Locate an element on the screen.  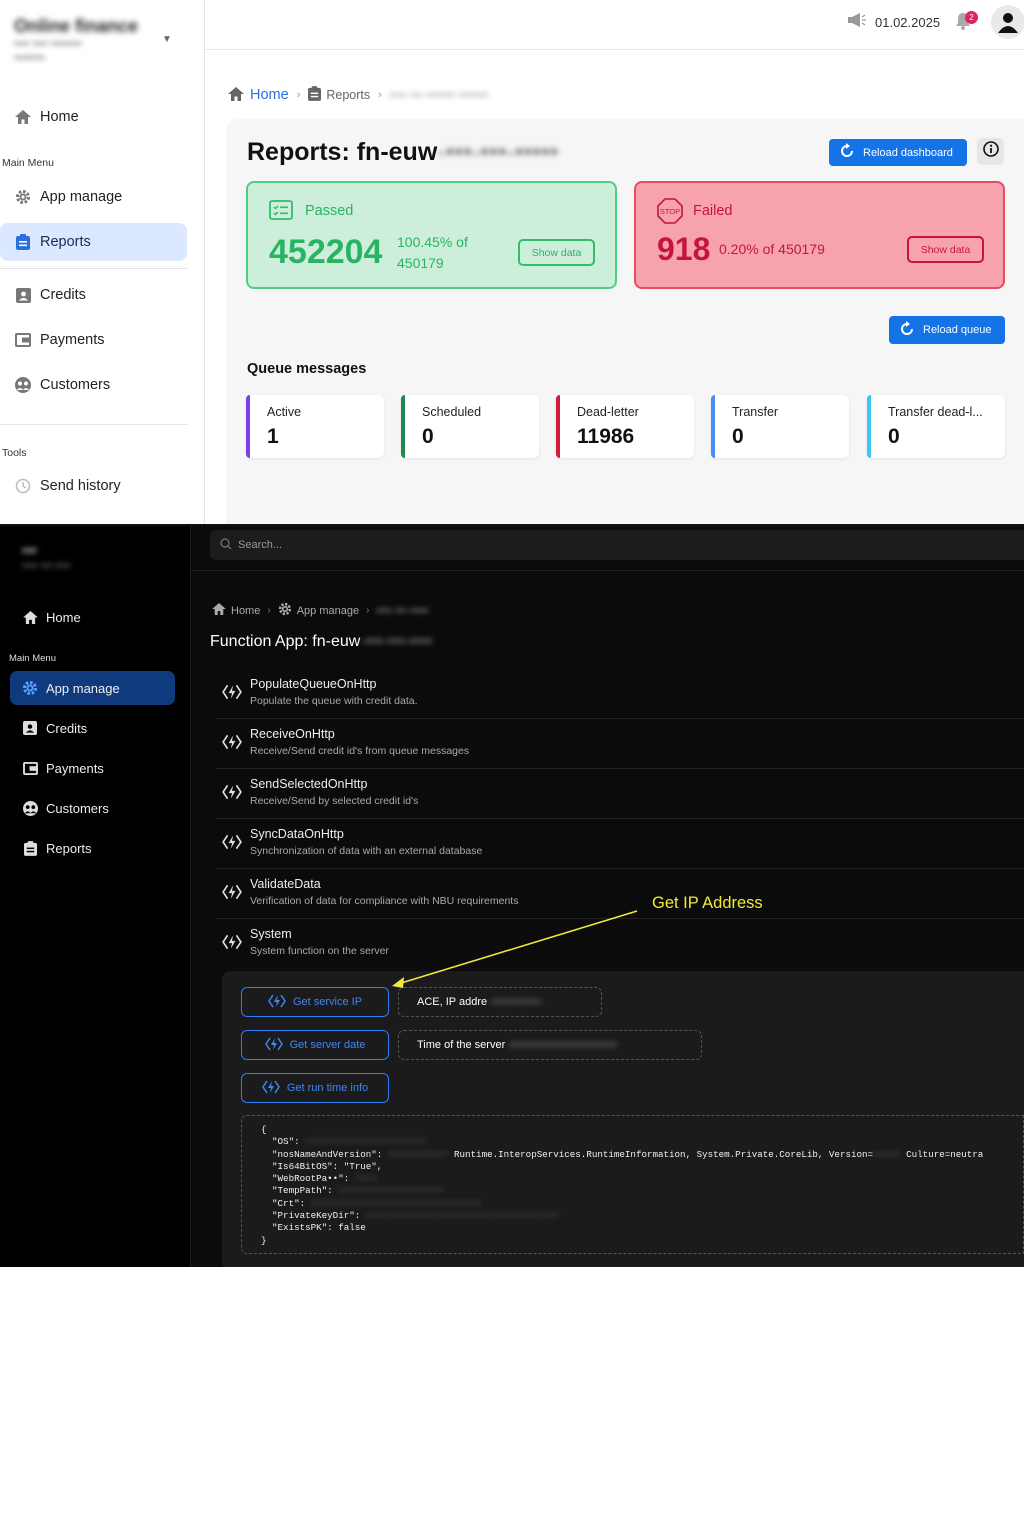
breadcrumb-app-manage: App manage is located at coordinates (328, 611).